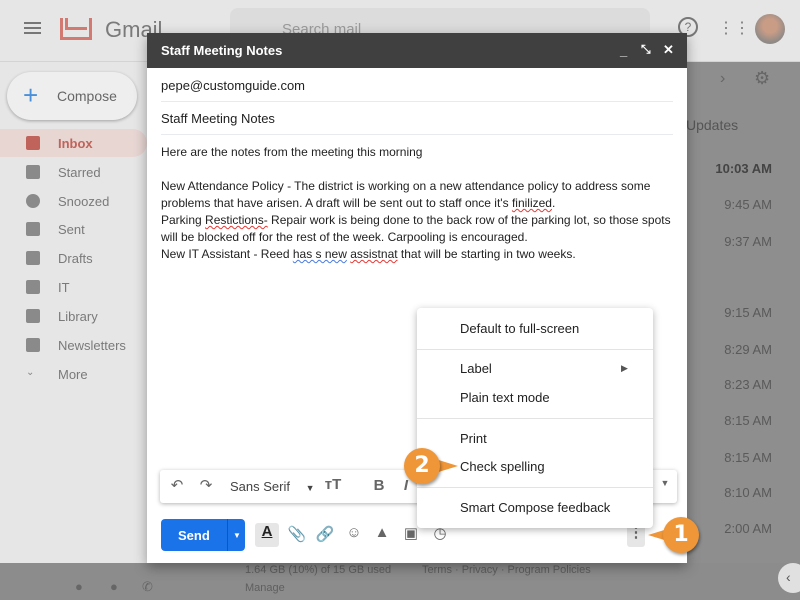 This screenshot has height=600, width=800. Describe the element at coordinates (505, 397) in the screenshot. I see `menu-item-plain-text: Plain text mode` at that location.